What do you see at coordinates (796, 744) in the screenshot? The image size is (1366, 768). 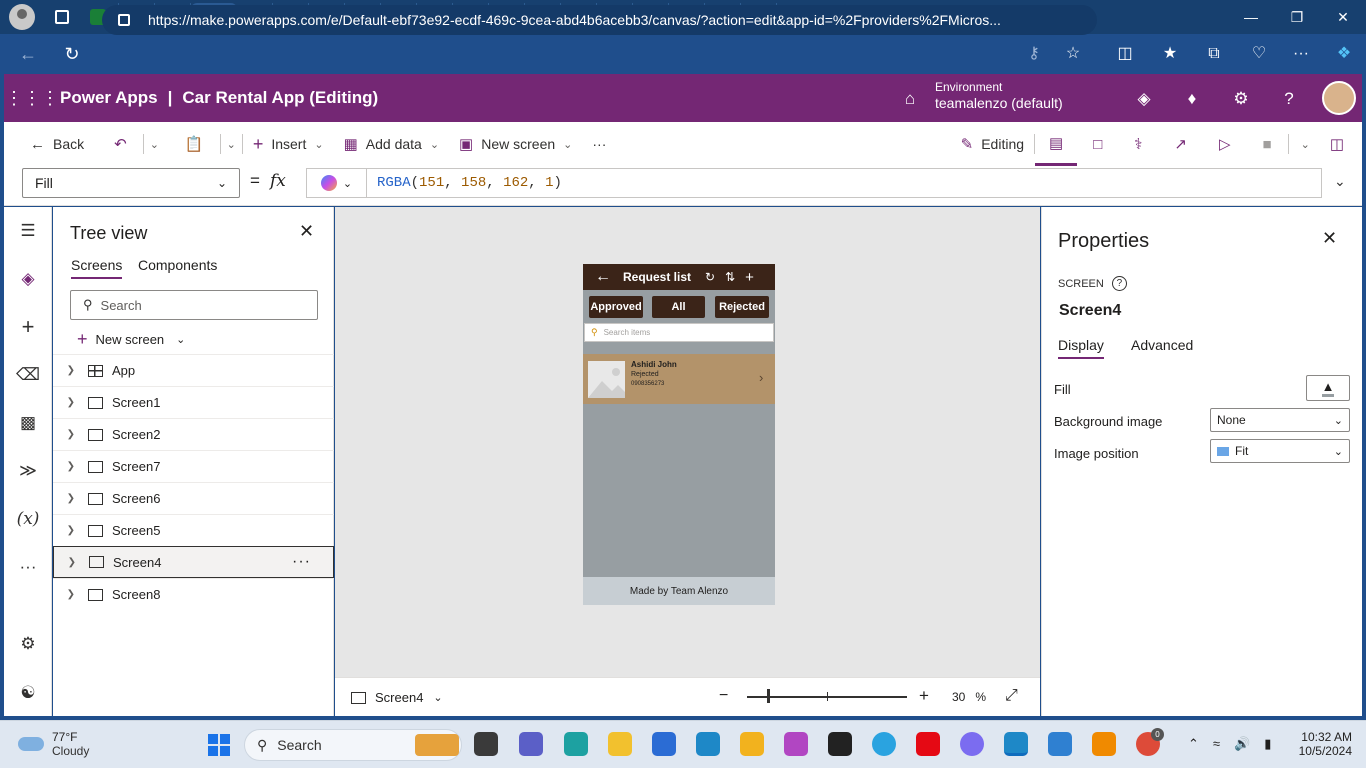 I see `clipchamp-icon` at bounding box center [796, 744].